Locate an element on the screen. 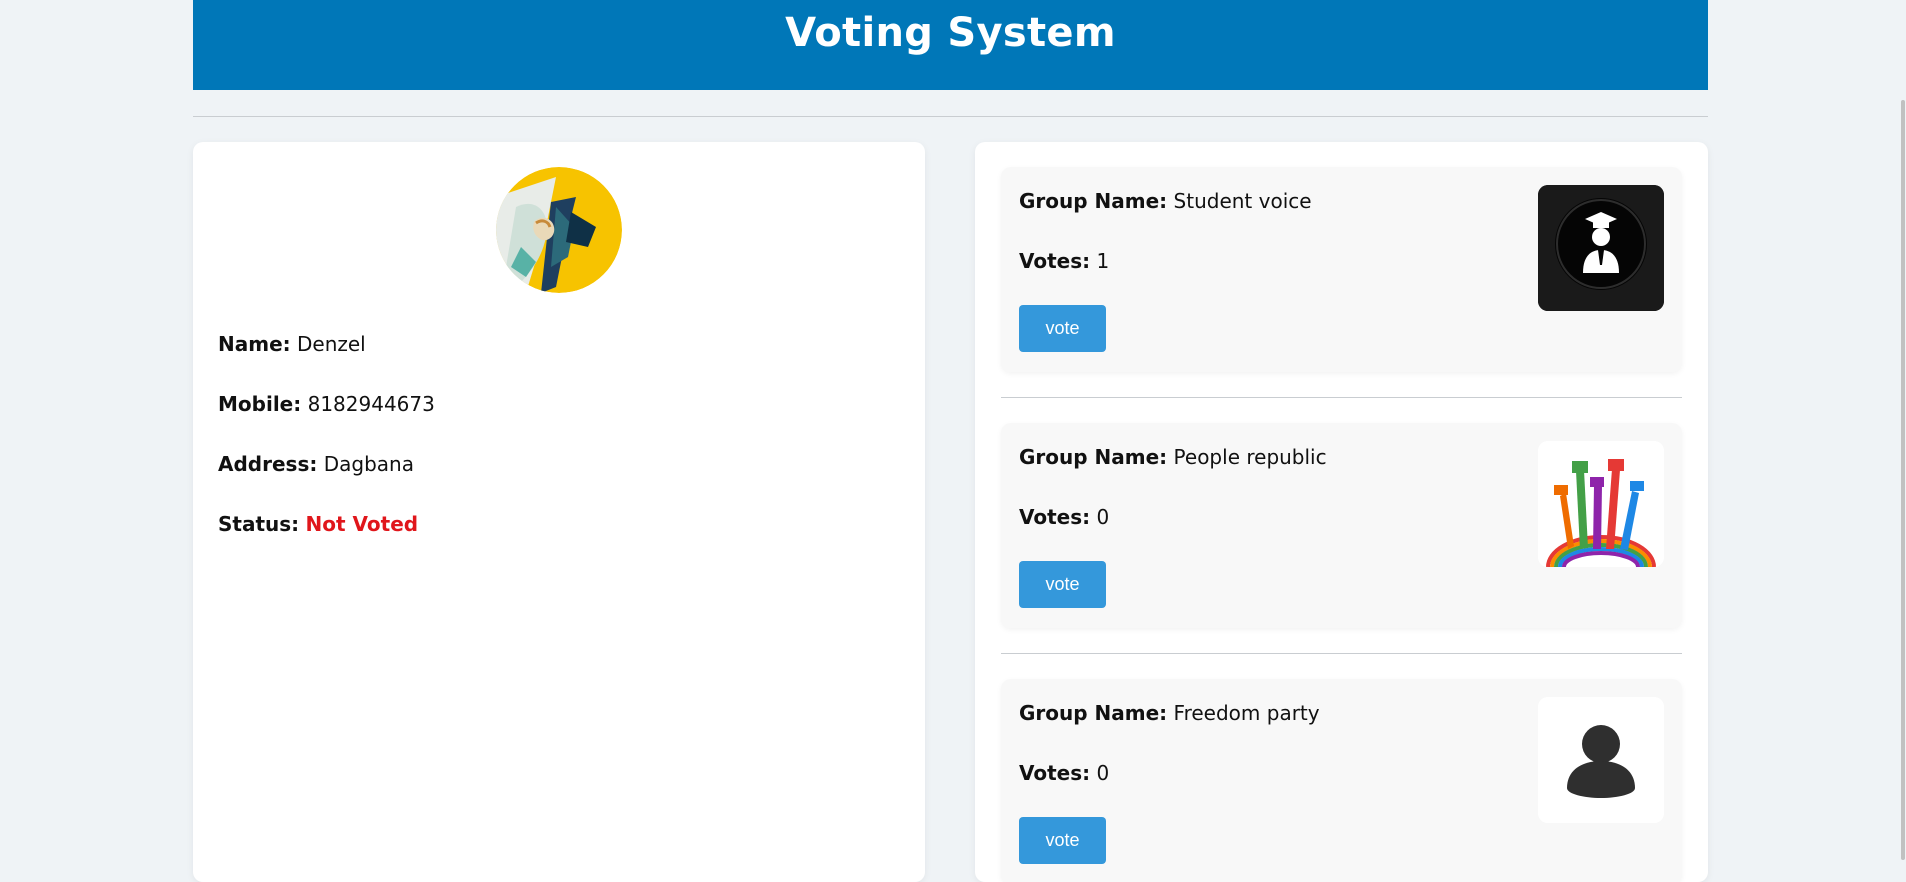 Image resolution: width=1906 pixels, height=882 pixels. raised-hands-icon is located at coordinates (1601, 504).